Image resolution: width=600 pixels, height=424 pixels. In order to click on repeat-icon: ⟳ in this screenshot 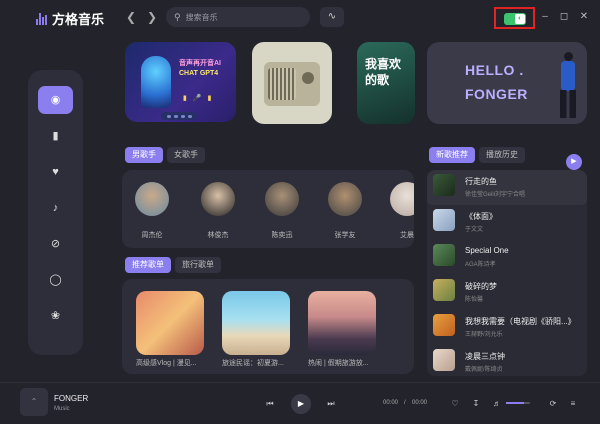, I will do `click(553, 403)`.